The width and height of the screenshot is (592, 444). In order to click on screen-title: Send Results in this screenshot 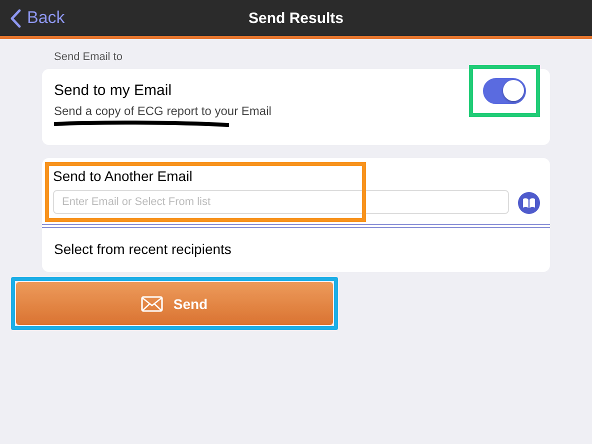, I will do `click(296, 18)`.